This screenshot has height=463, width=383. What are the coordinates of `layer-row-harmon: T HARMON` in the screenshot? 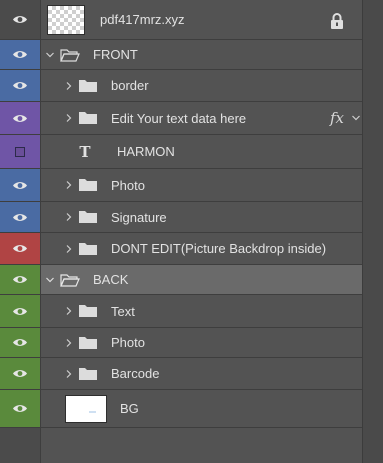 It's located at (181, 152).